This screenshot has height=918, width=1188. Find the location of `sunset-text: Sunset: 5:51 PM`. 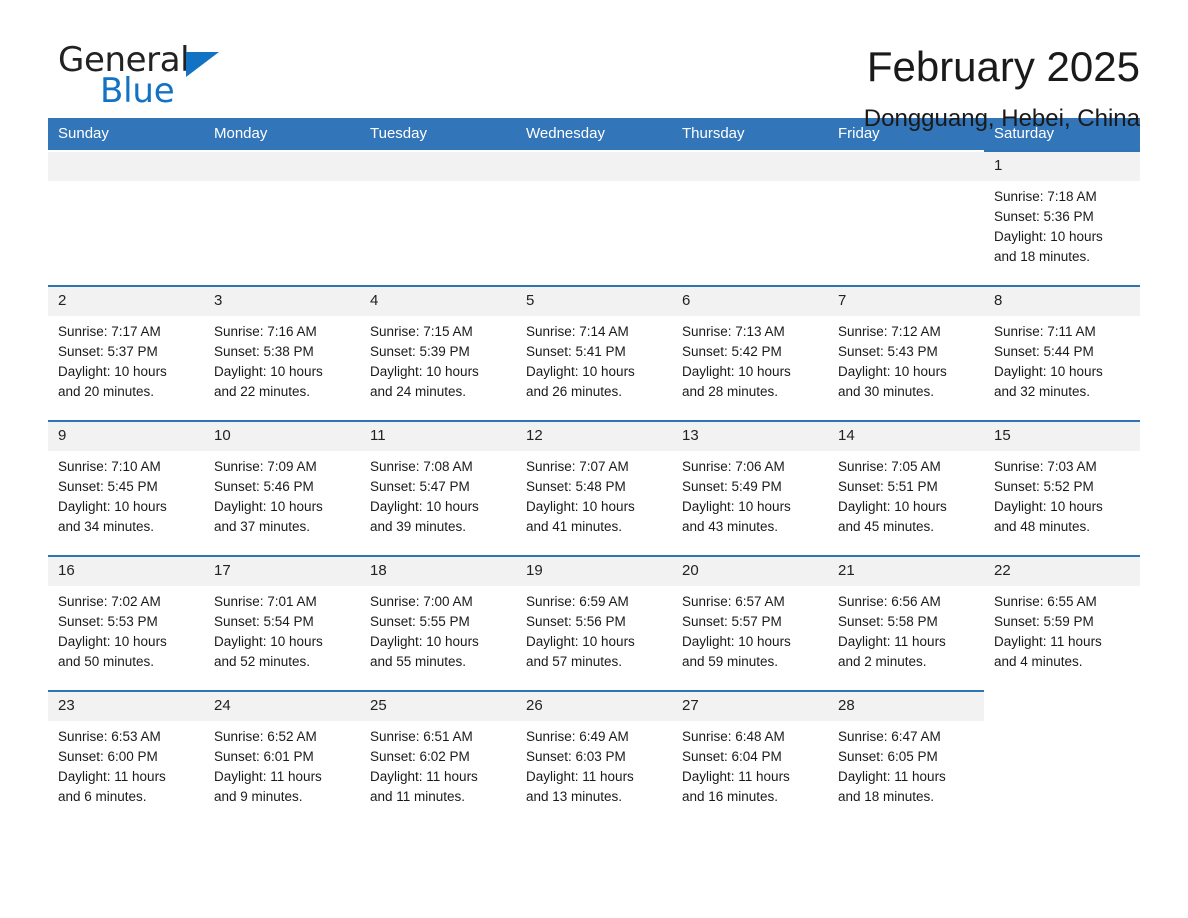

sunset-text: Sunset: 5:51 PM is located at coordinates (888, 486).